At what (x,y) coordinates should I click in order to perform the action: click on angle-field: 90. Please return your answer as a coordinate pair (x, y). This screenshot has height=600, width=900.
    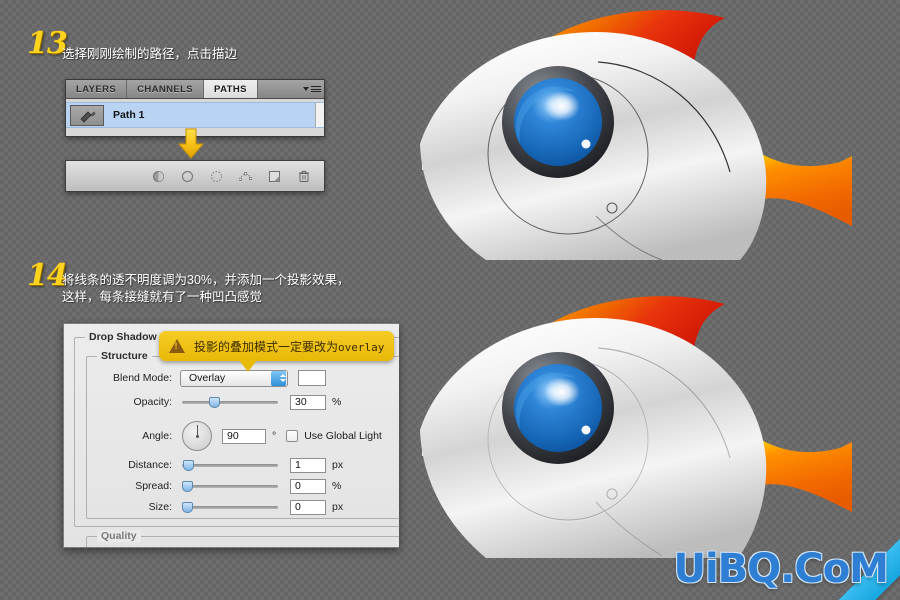
    Looking at the image, I should click on (244, 436).